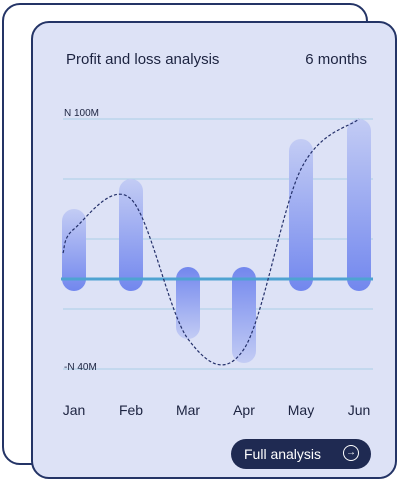 This screenshot has height=481, width=401. What do you see at coordinates (131, 235) in the screenshot?
I see `bar-feb` at bounding box center [131, 235].